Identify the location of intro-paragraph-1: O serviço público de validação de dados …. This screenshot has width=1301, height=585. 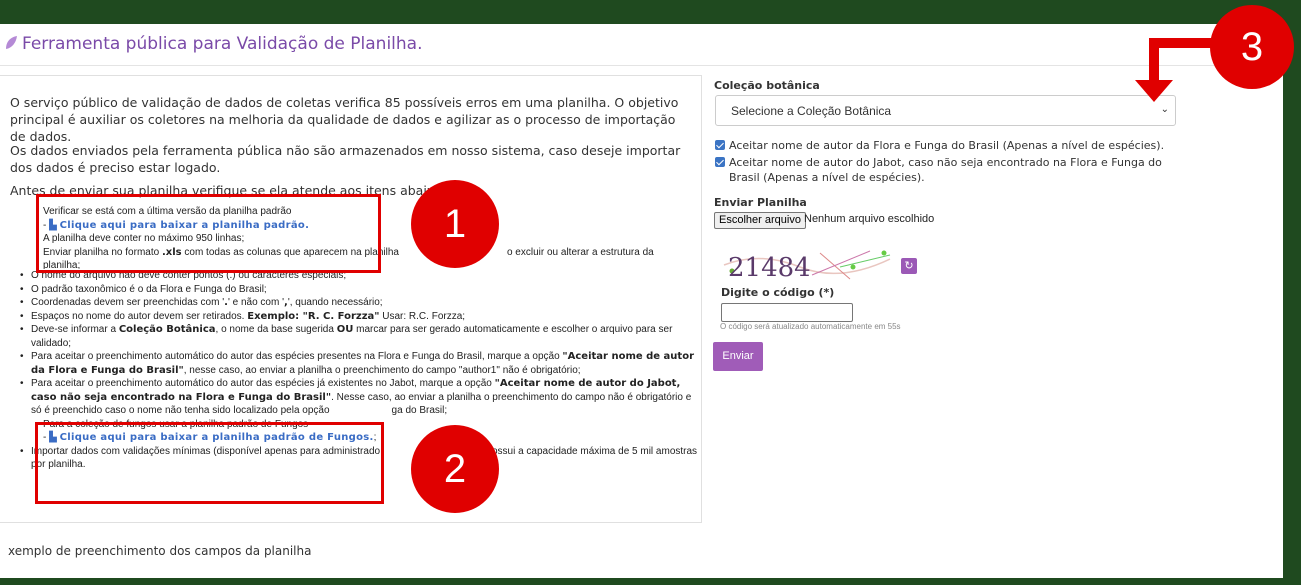
(344, 119).